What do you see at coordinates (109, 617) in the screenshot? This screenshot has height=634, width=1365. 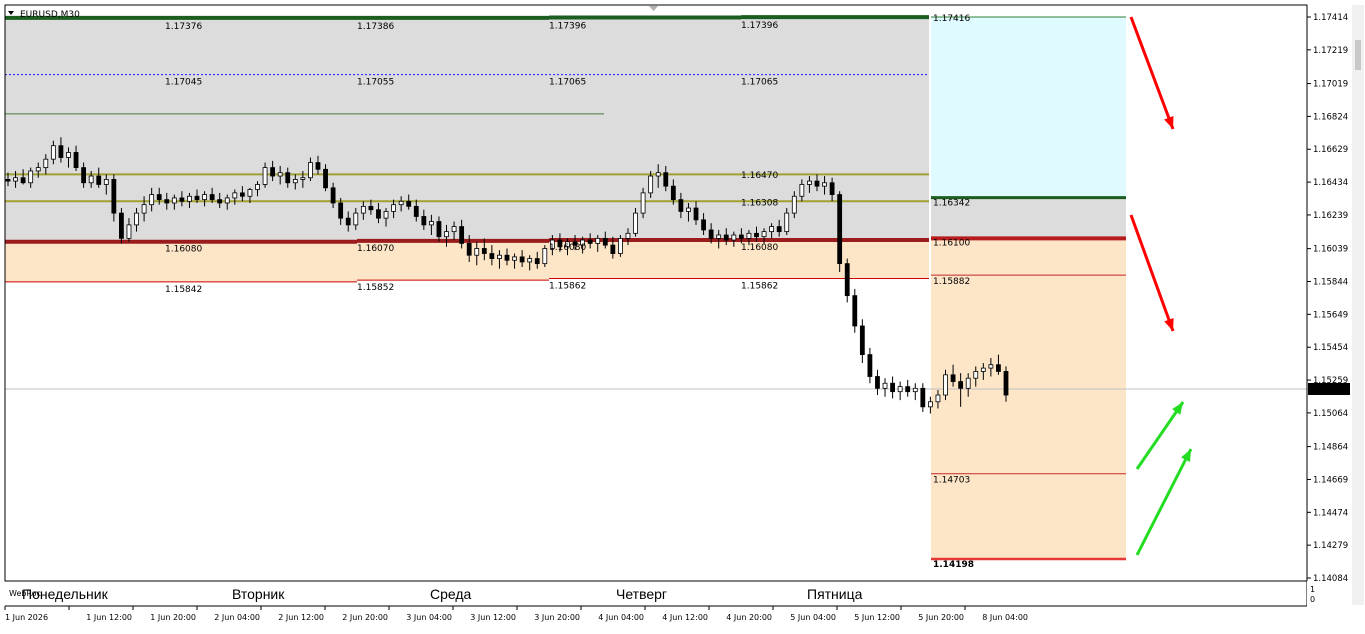 I see `time-axis-label: 1 Jun 12:00` at bounding box center [109, 617].